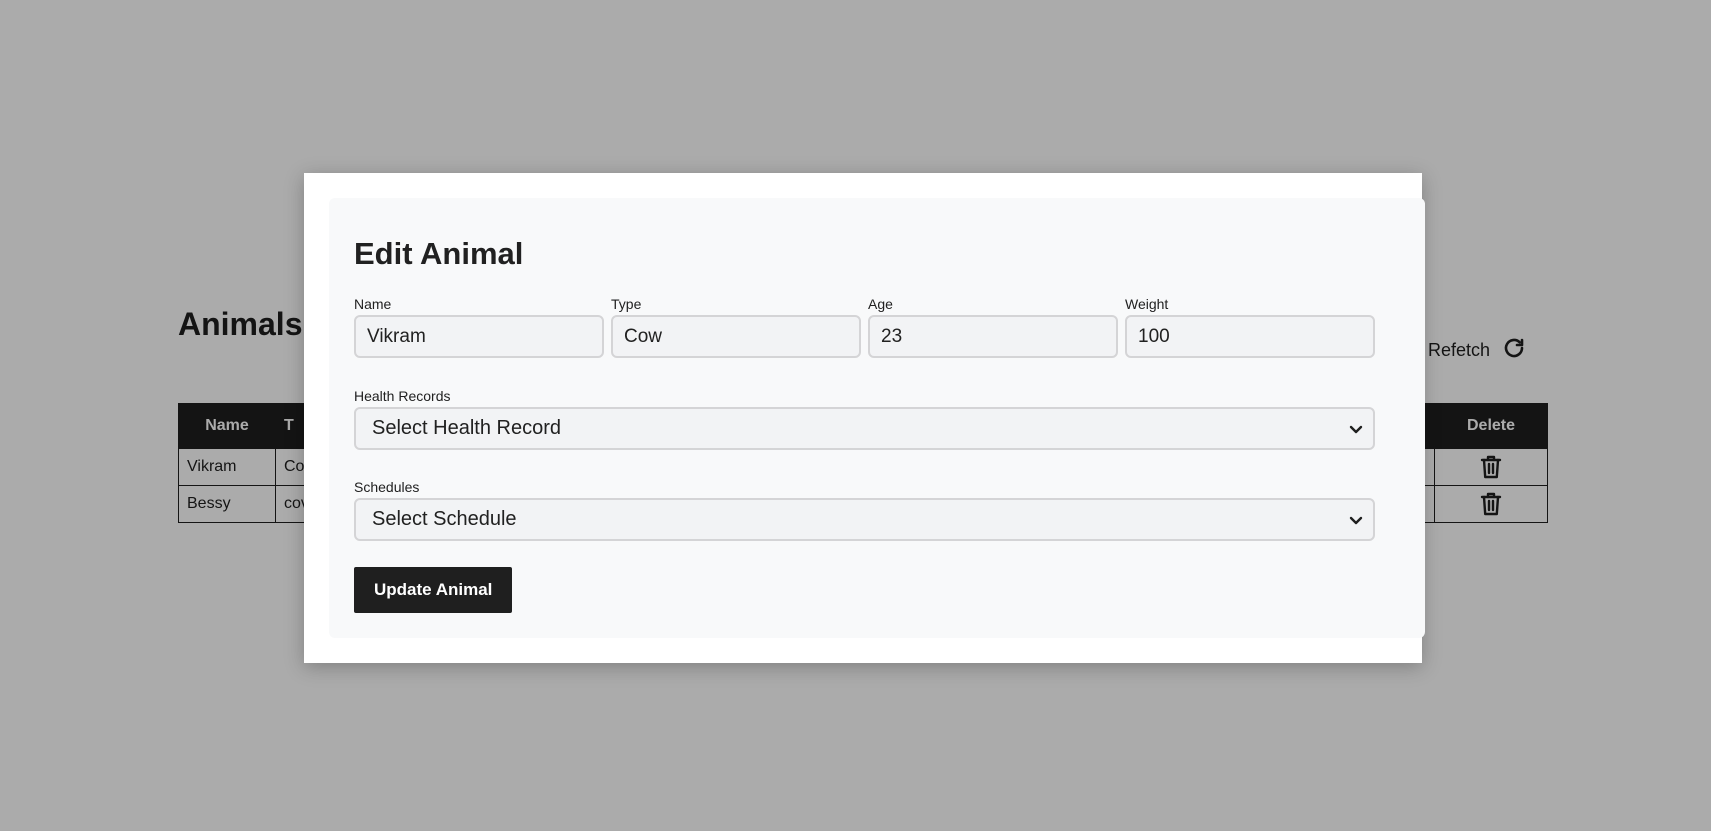  I want to click on health-records-value: Select Health Record, so click(466, 428).